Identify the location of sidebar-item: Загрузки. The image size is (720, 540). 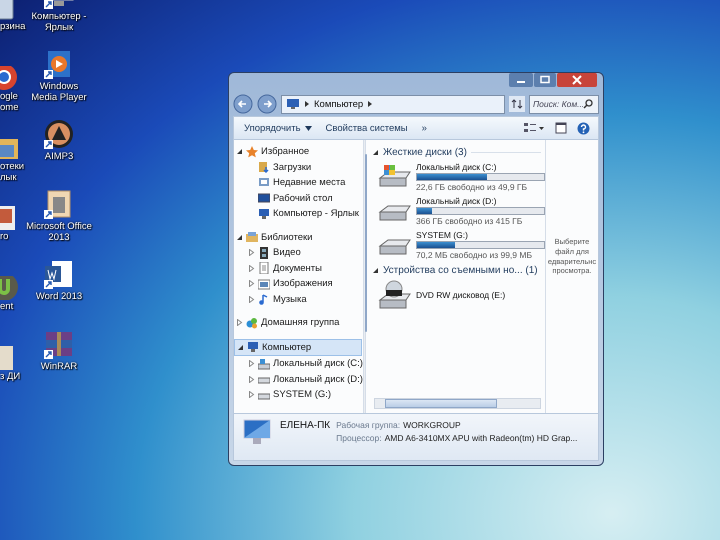
(298, 167).